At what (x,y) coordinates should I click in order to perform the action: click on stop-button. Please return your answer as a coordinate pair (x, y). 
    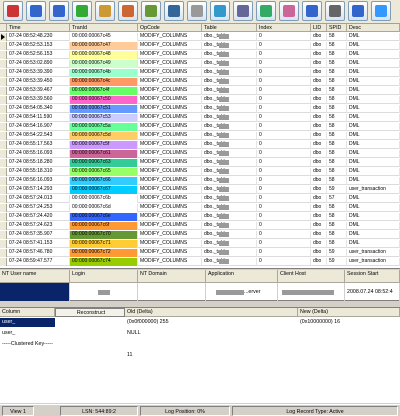
    Looking at the image, I should click on (13, 11).